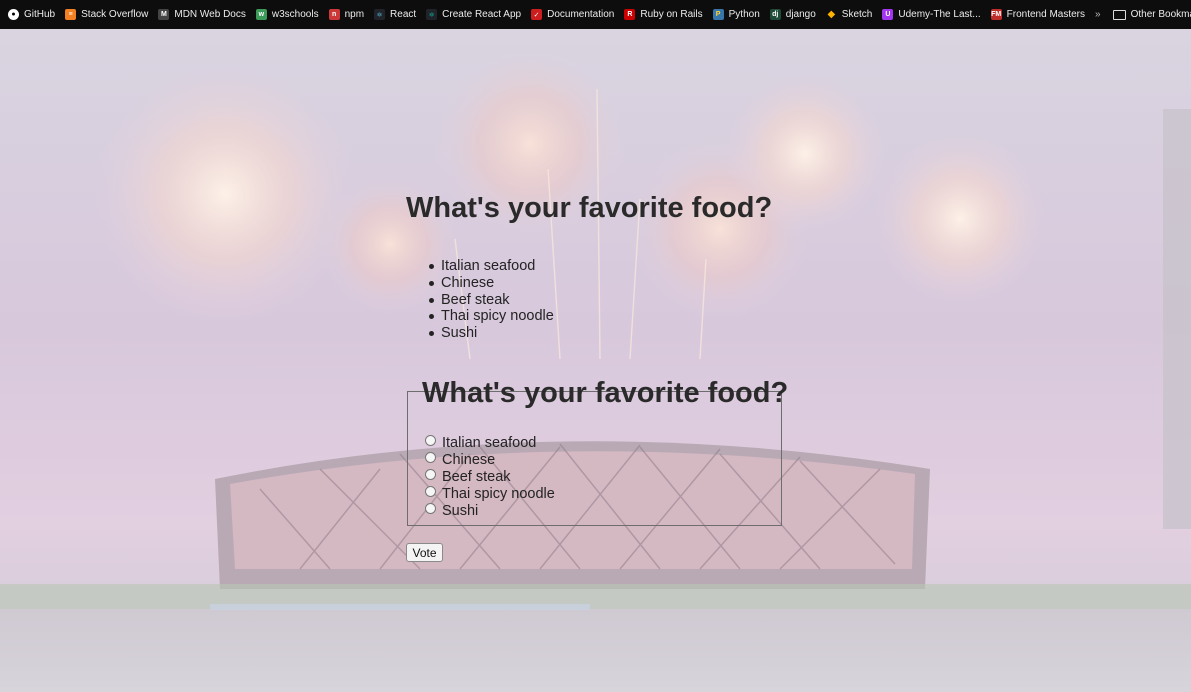 The width and height of the screenshot is (1191, 692). What do you see at coordinates (491, 333) in the screenshot?
I see `food-list-item: Sushi` at bounding box center [491, 333].